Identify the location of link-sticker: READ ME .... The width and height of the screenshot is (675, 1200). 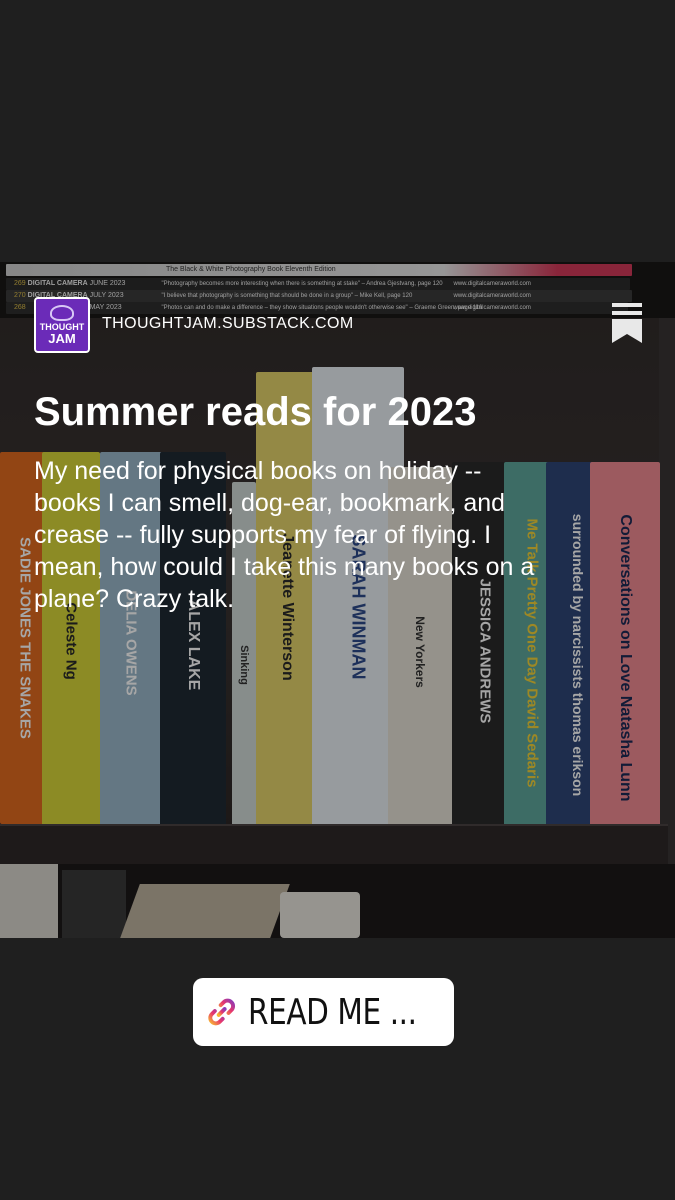
(323, 1012).